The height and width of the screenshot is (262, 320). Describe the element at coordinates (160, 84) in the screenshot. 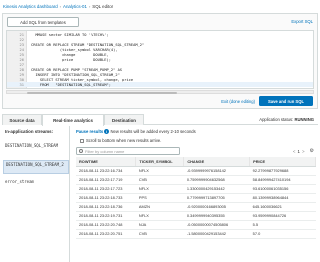

I see `code-line-active: 31 FROM "DESTINATION_SQL_STREAM";` at that location.